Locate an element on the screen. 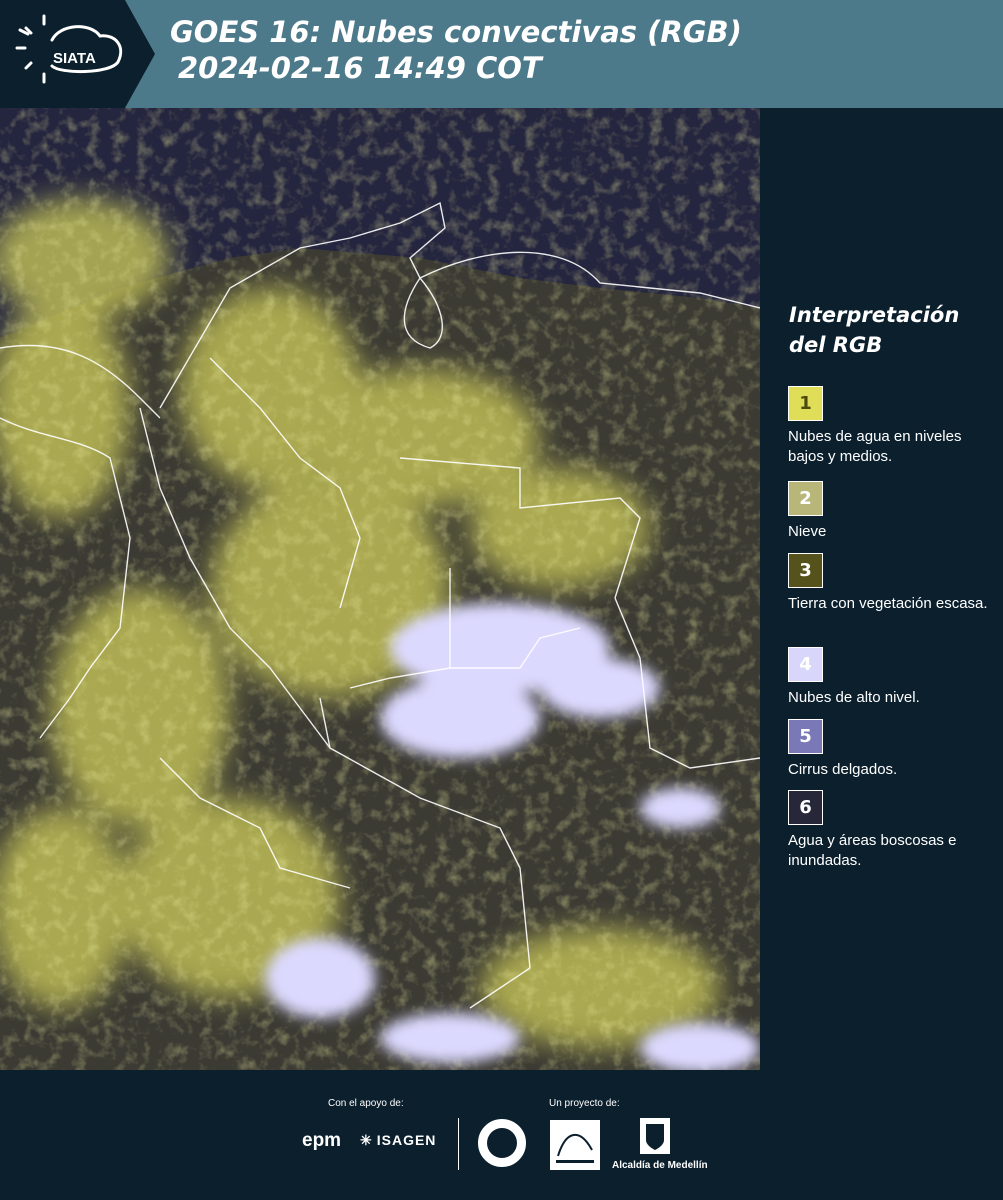 This screenshot has width=1003, height=1200. area-metropolitana-logo is located at coordinates (575, 1145).